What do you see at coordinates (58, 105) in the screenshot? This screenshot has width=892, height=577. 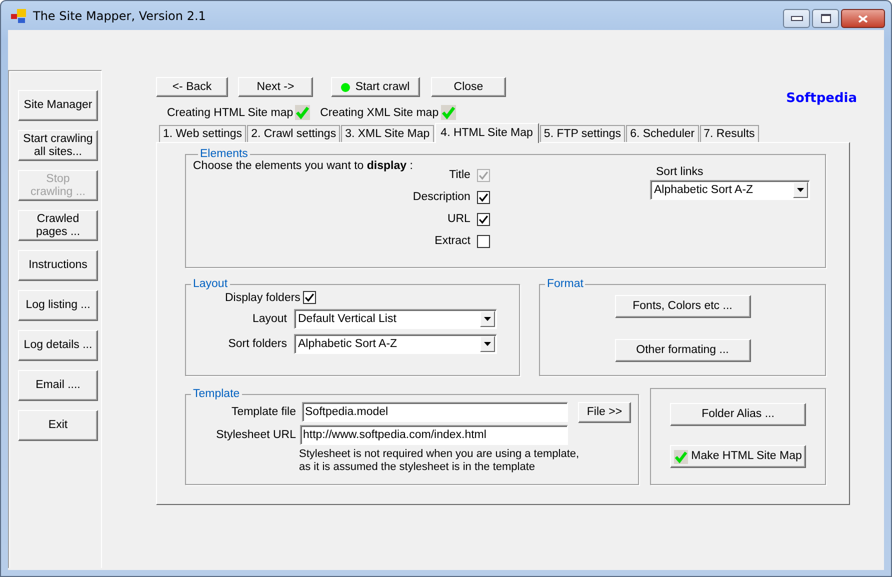 I see `sidebar-button: Site Manager` at bounding box center [58, 105].